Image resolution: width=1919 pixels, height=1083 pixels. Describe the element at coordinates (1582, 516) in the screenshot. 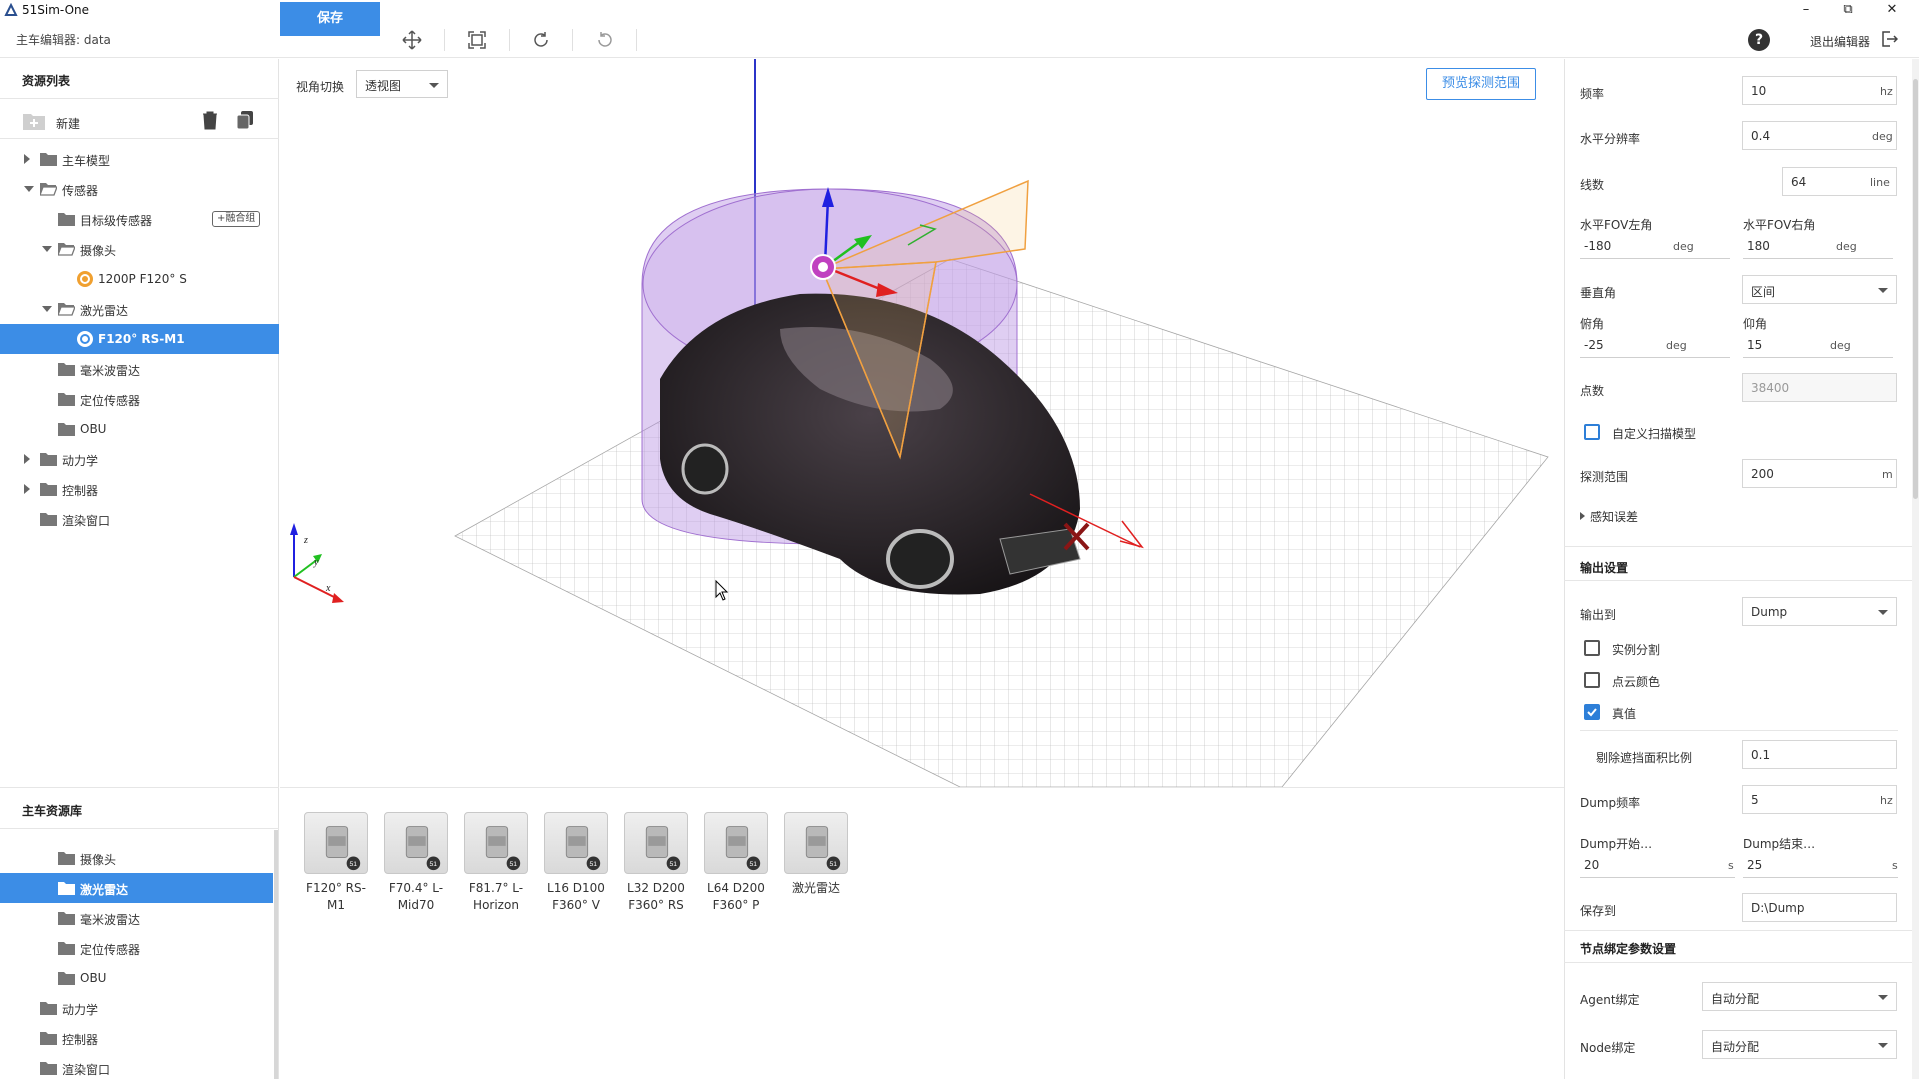

I see `expand-arrow-icon` at that location.